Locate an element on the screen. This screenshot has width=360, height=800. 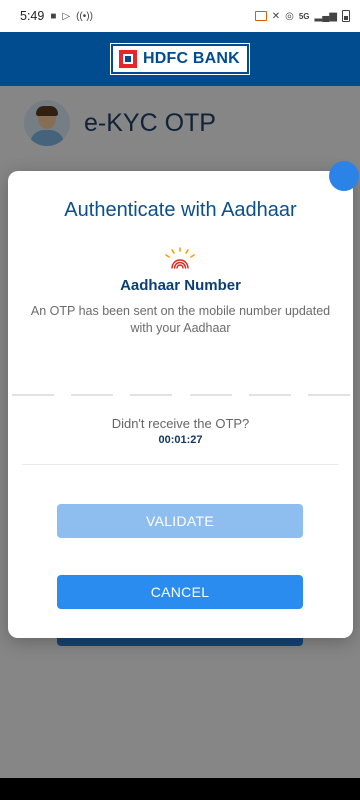
hdfc-logo-icon is located at coordinates (128, 59).